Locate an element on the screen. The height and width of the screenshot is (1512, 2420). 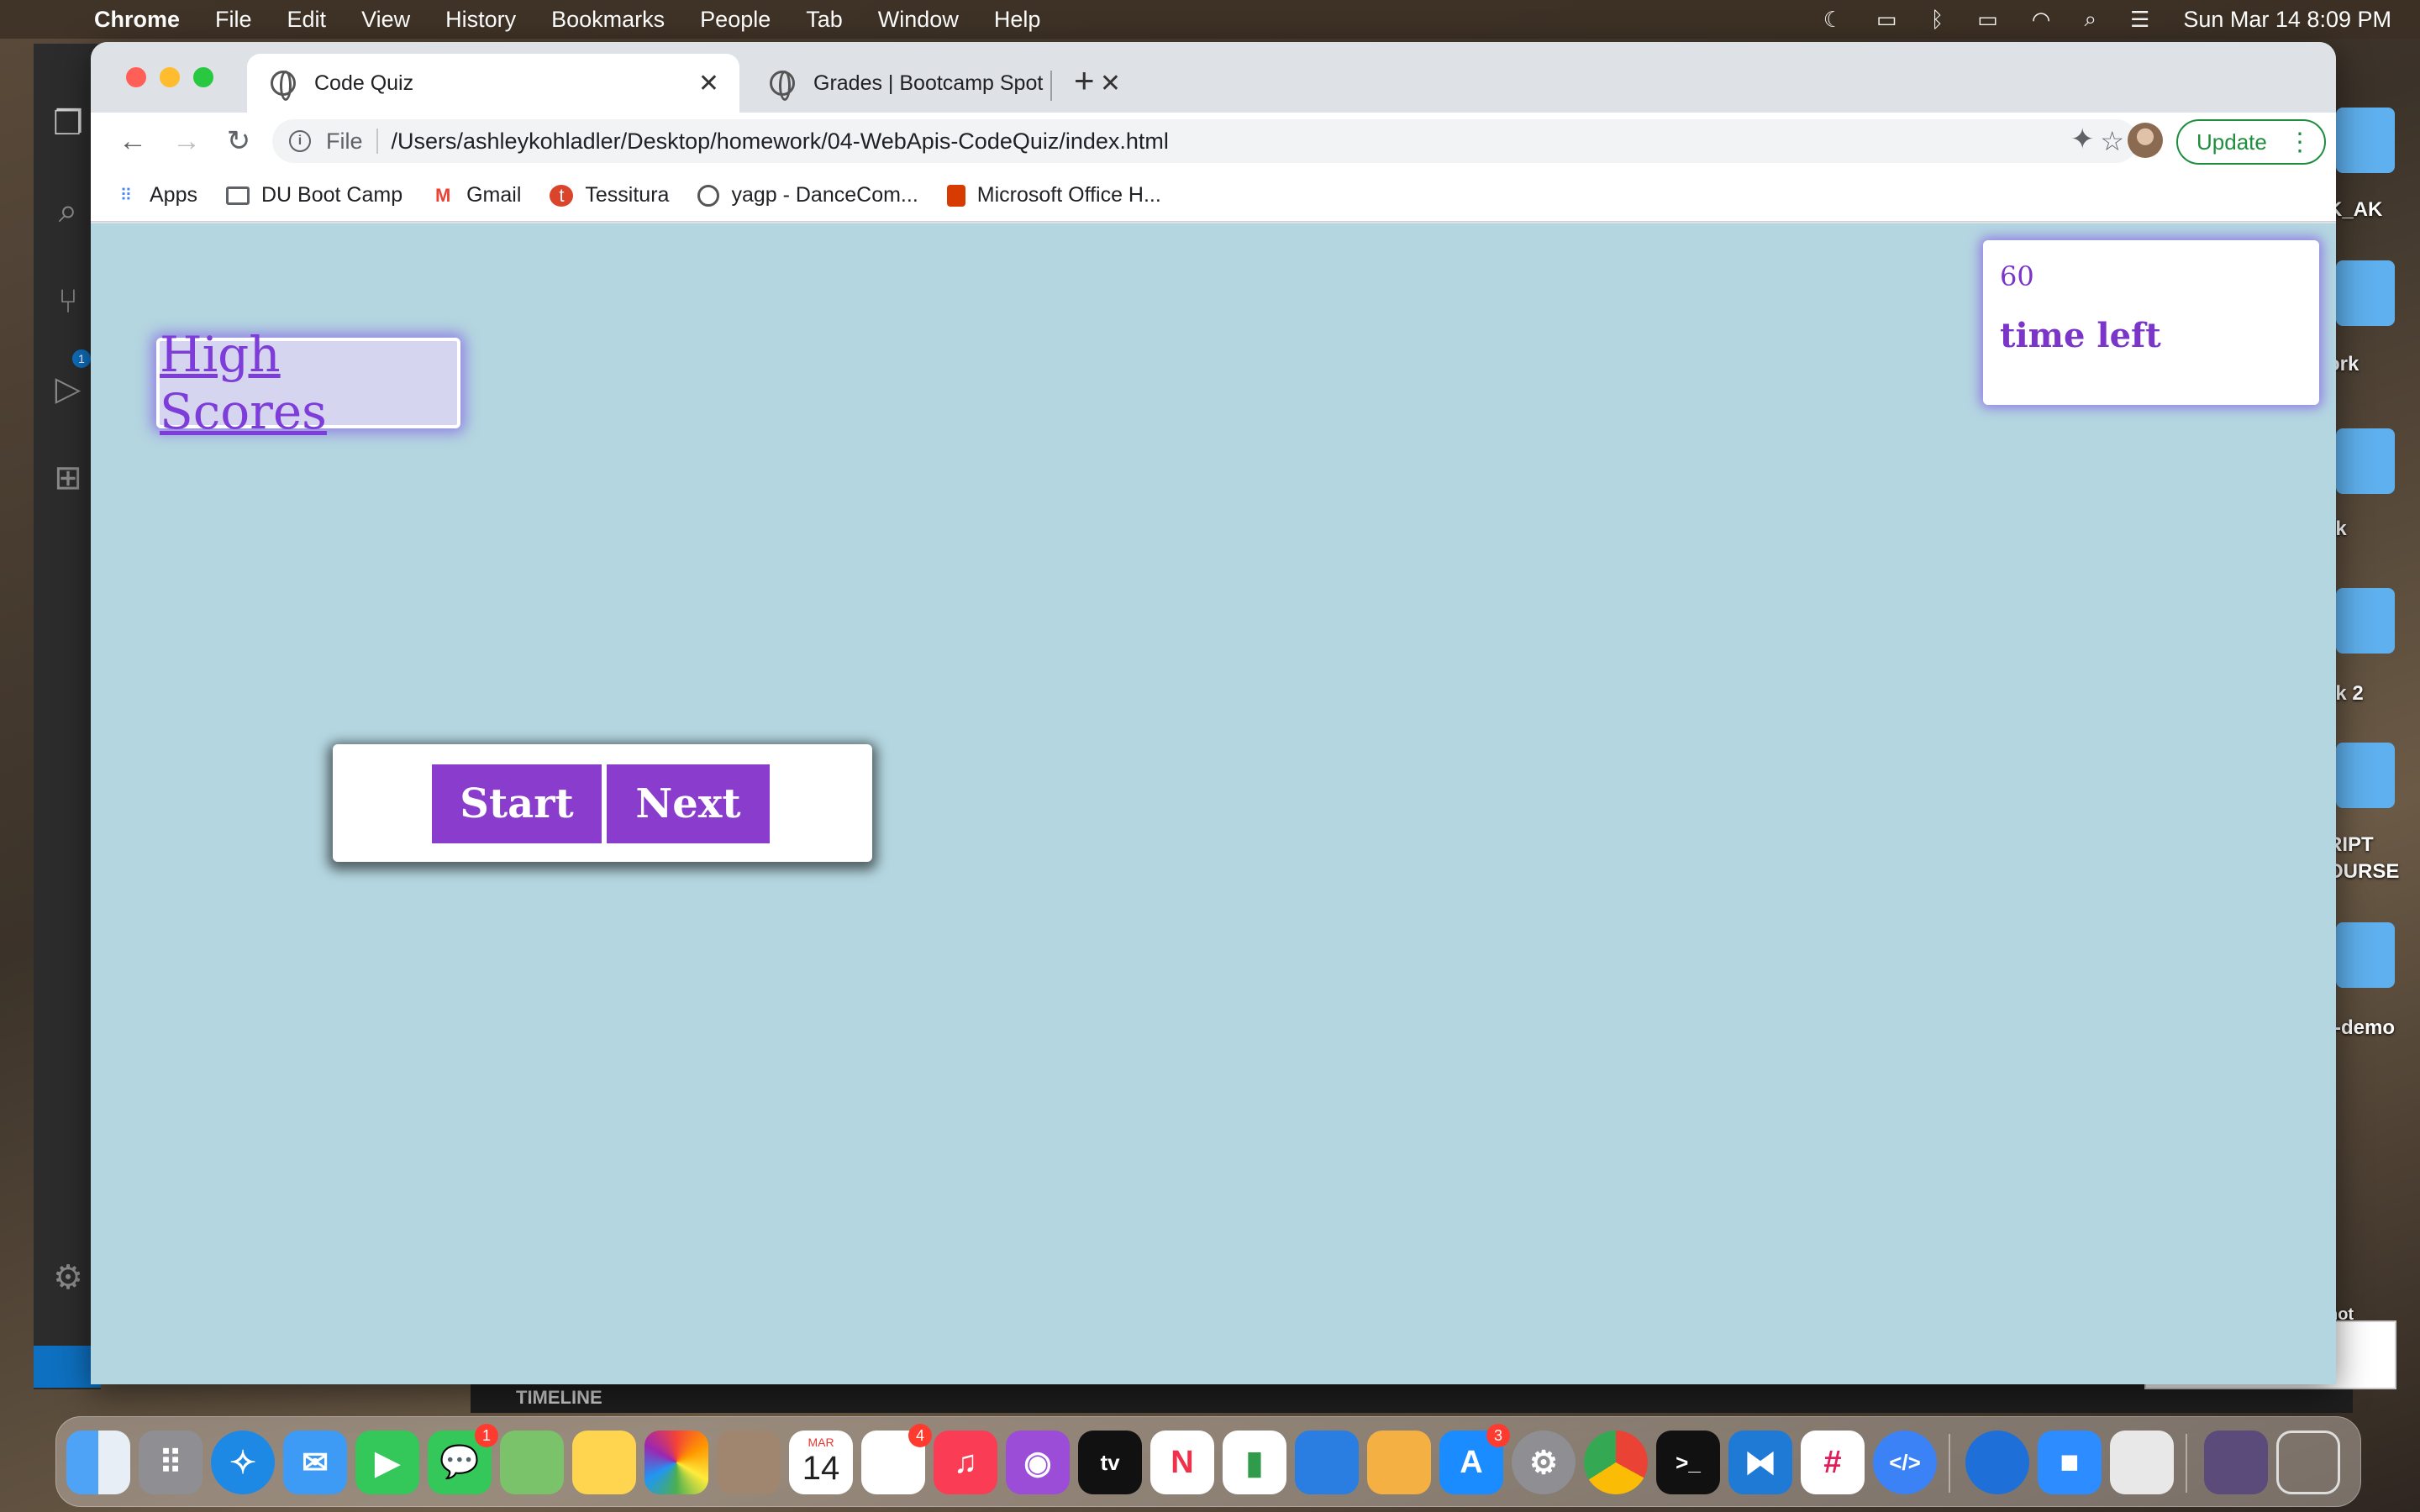
bookmark-du-boot-camp: DU Boot Camp is located at coordinates (314, 195).